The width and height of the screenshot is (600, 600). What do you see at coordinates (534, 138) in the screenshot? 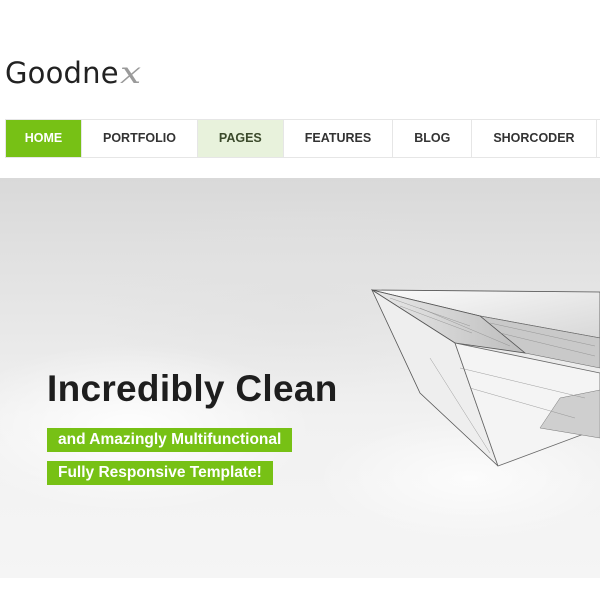
I see `nav-item-shorcoder: SHORCODER` at bounding box center [534, 138].